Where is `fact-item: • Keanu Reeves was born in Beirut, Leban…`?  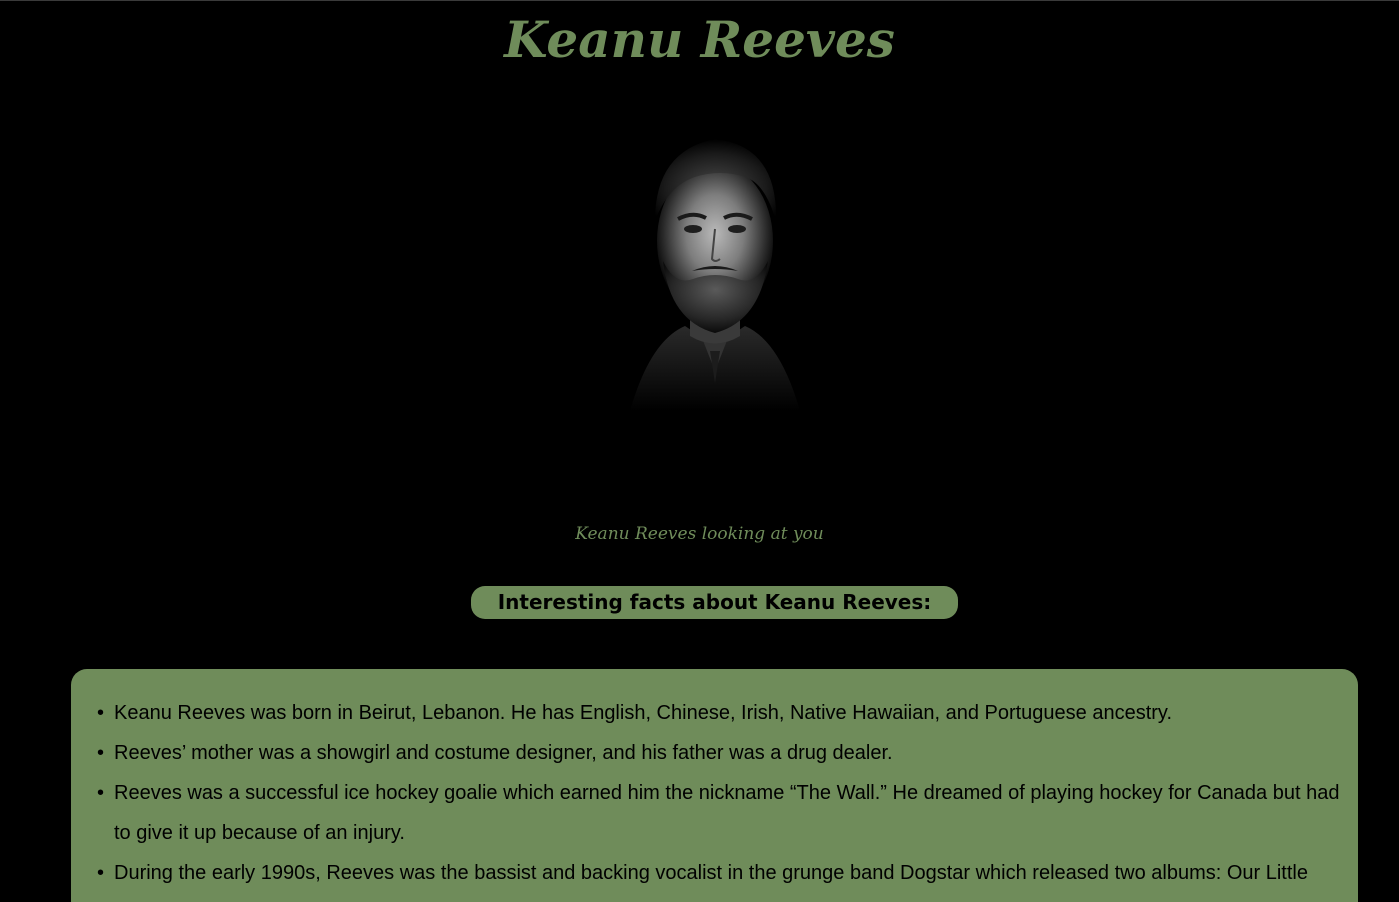 fact-item: • Keanu Reeves was born in Beirut, Leban… is located at coordinates (719, 713).